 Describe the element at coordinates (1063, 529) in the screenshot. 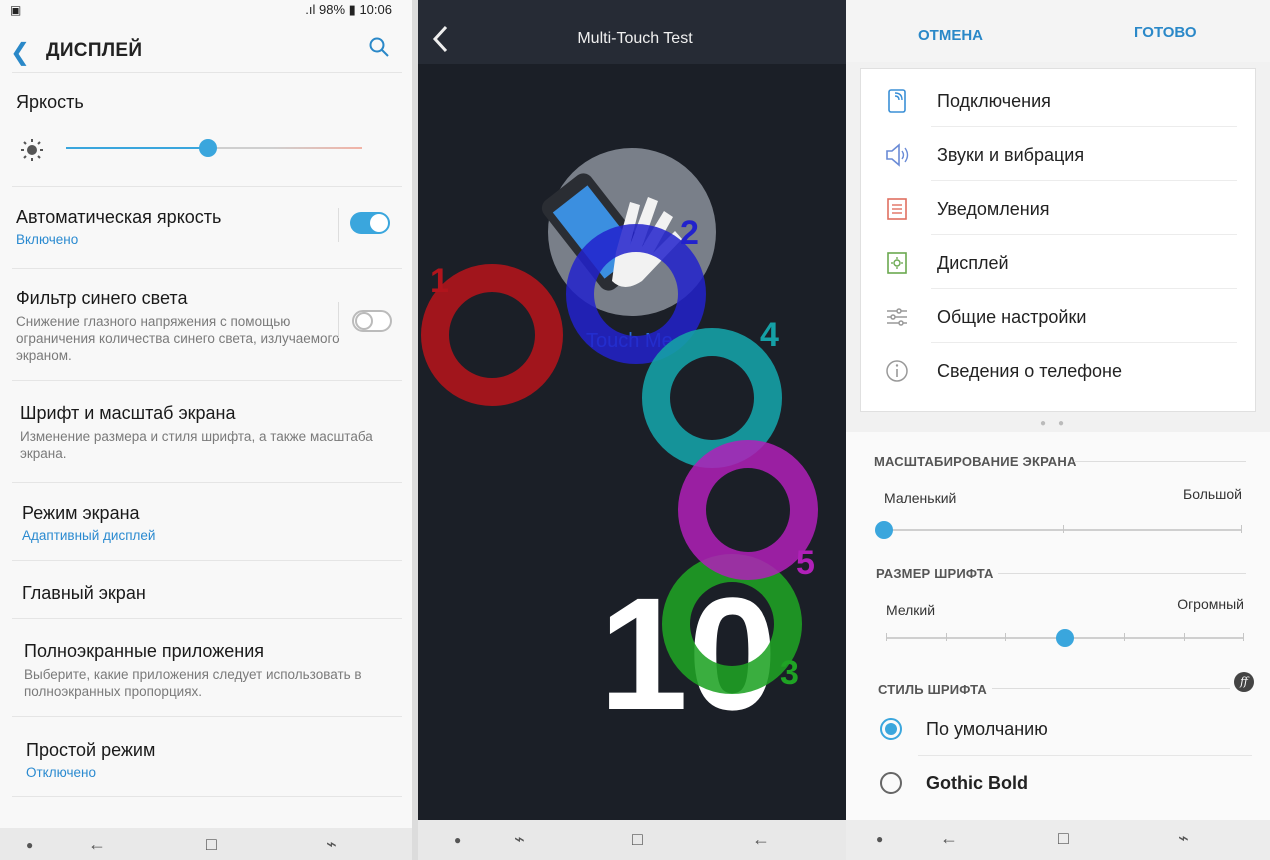

I see `zoom-tick` at that location.